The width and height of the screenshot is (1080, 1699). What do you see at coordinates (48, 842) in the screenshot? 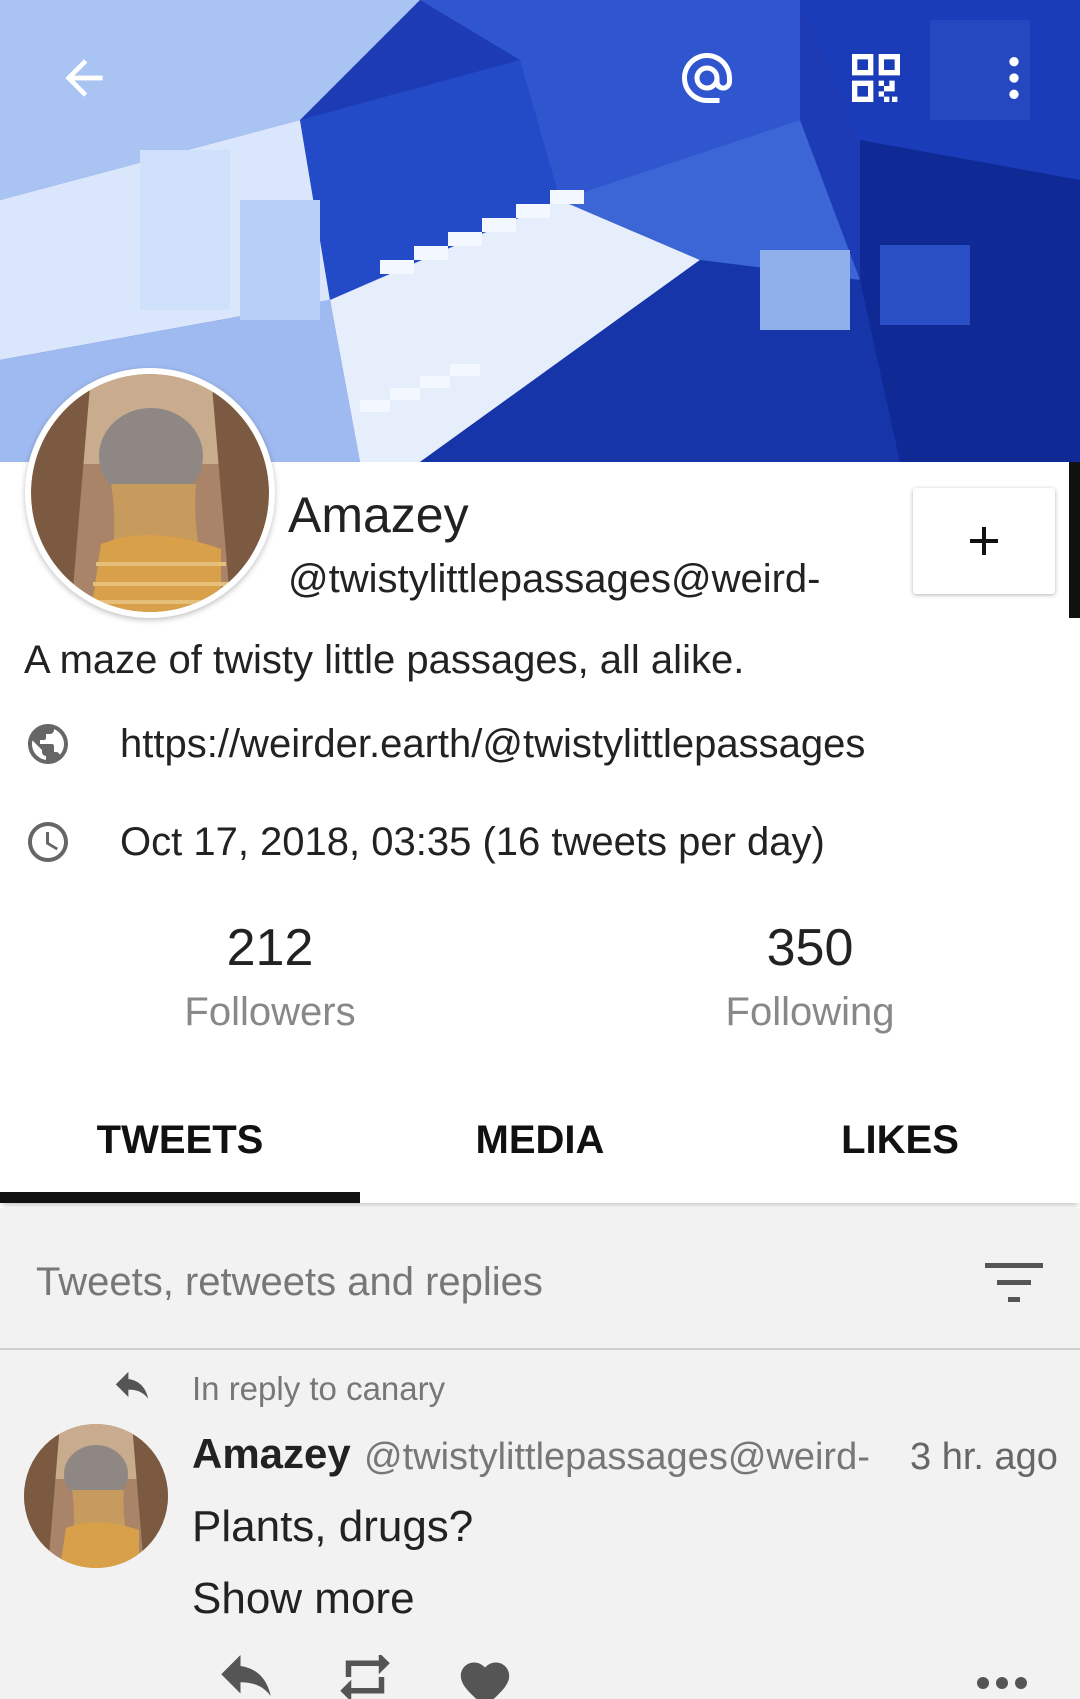
I see `clock-icon` at bounding box center [48, 842].